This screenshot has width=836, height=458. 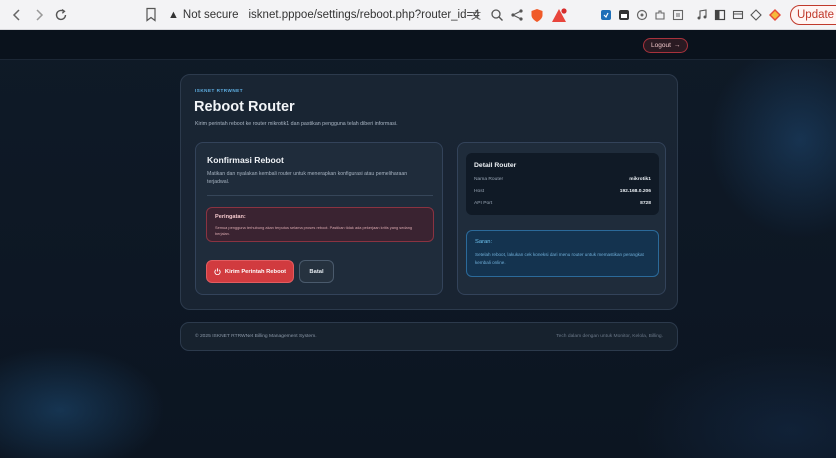 I want to click on page-title: Reboot Router, so click(x=244, y=107).